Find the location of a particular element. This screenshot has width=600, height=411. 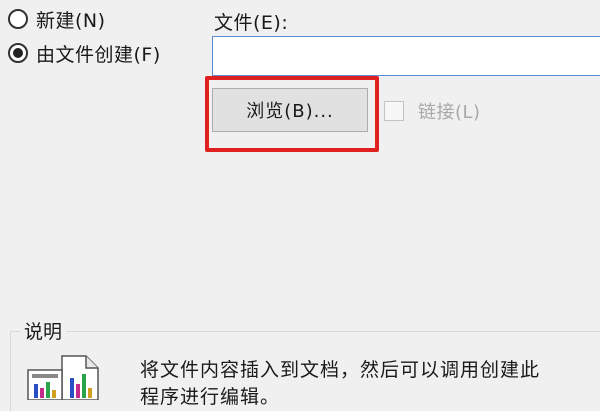

radio-from-file-indicator is located at coordinates (18, 53).